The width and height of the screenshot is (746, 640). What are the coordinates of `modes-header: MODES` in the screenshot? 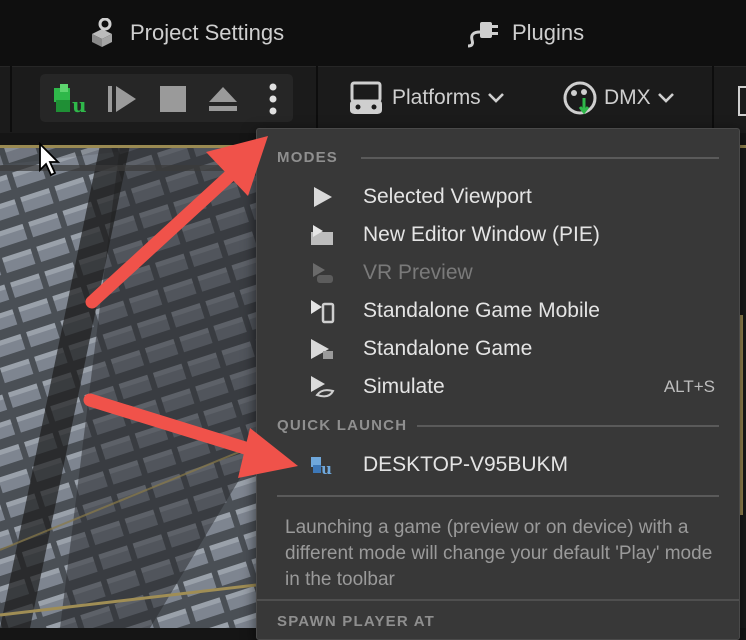 It's located at (308, 157).